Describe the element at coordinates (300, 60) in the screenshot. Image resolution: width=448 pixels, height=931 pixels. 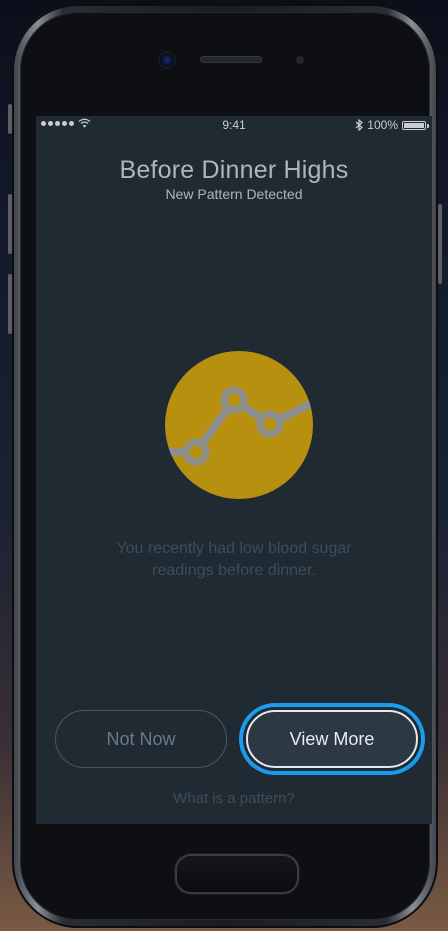
I see `proximity-sensor` at that location.